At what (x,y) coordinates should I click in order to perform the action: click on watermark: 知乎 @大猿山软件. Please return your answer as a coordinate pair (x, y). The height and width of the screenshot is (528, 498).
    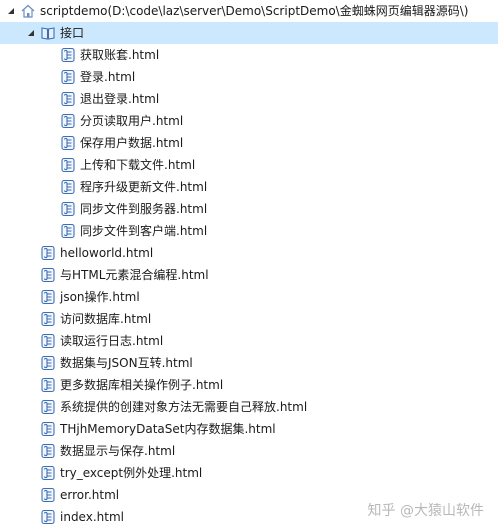
    Looking at the image, I should click on (425, 511).